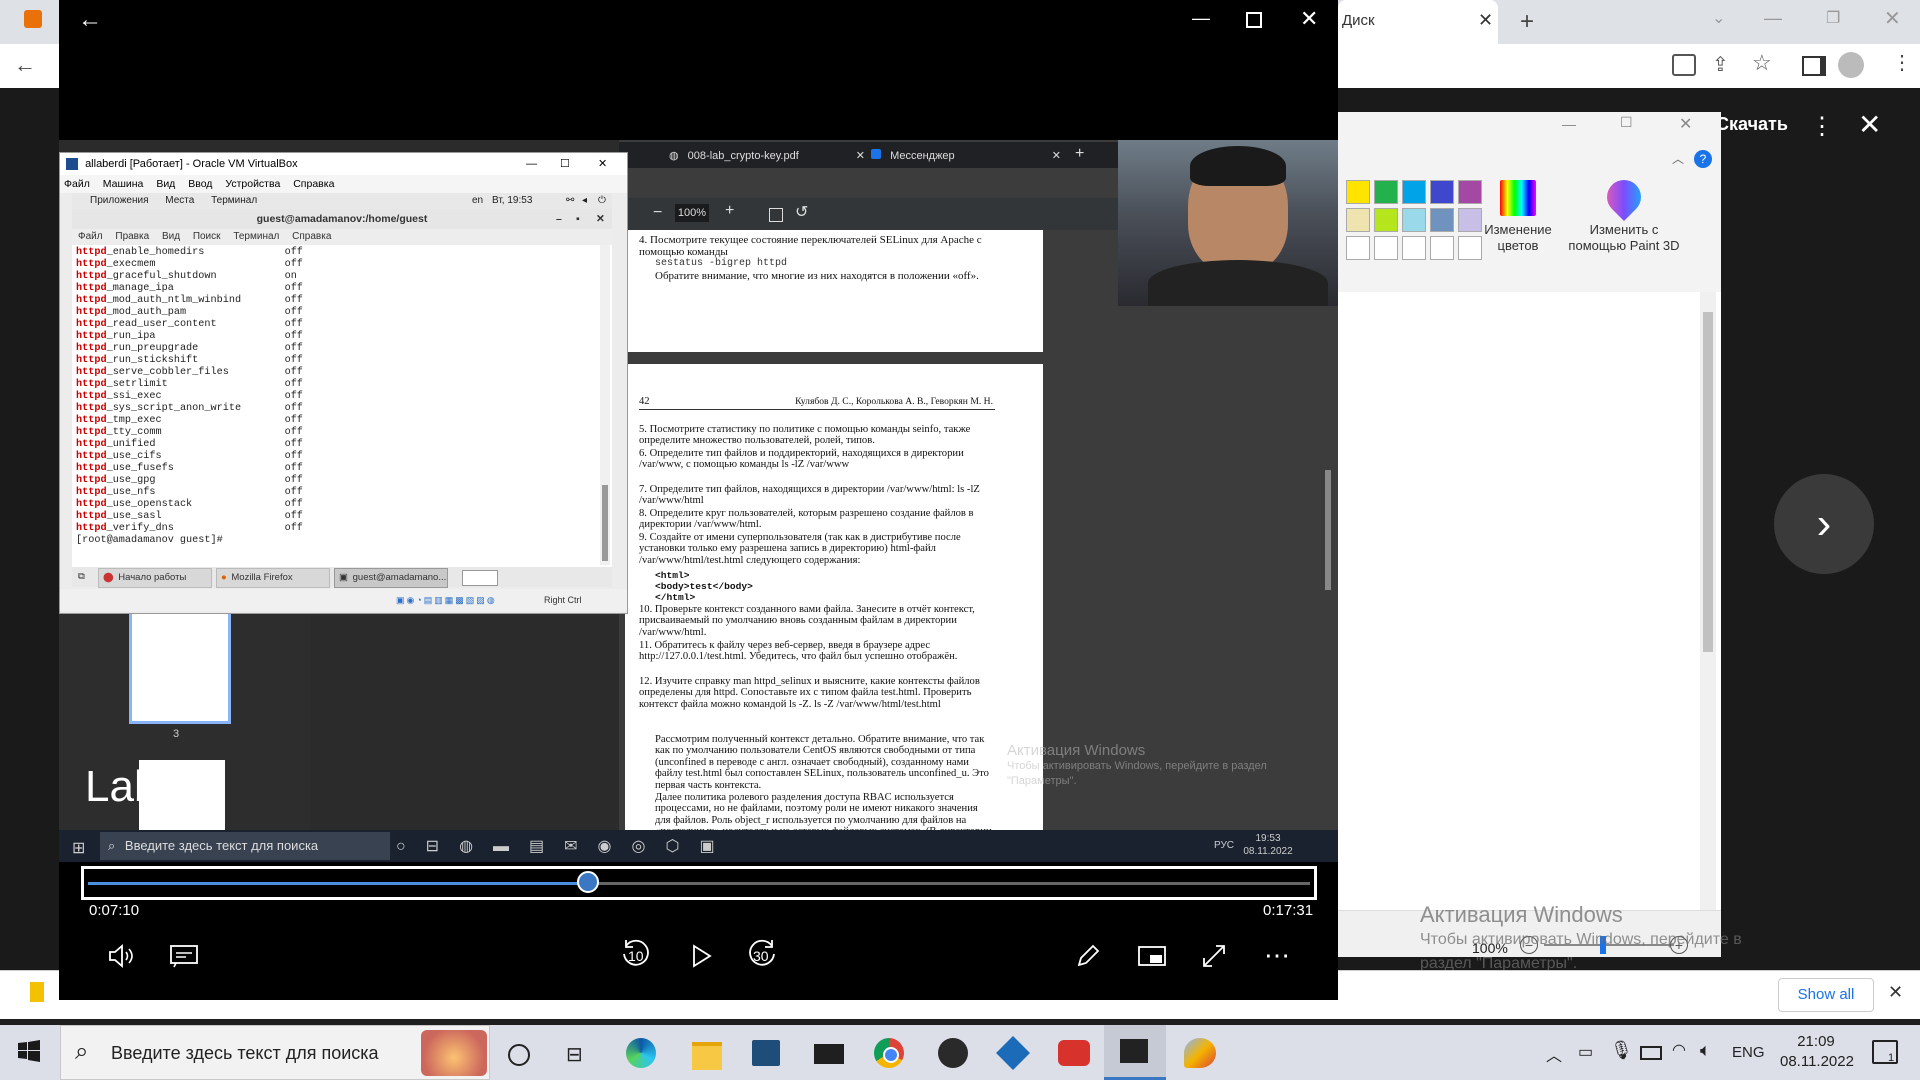 This screenshot has width=1920, height=1080. Describe the element at coordinates (565, 846) in the screenshot. I see `recorded-taskbar-apps: ○⊟◍▬▤✉◉◎⬡▣` at that location.